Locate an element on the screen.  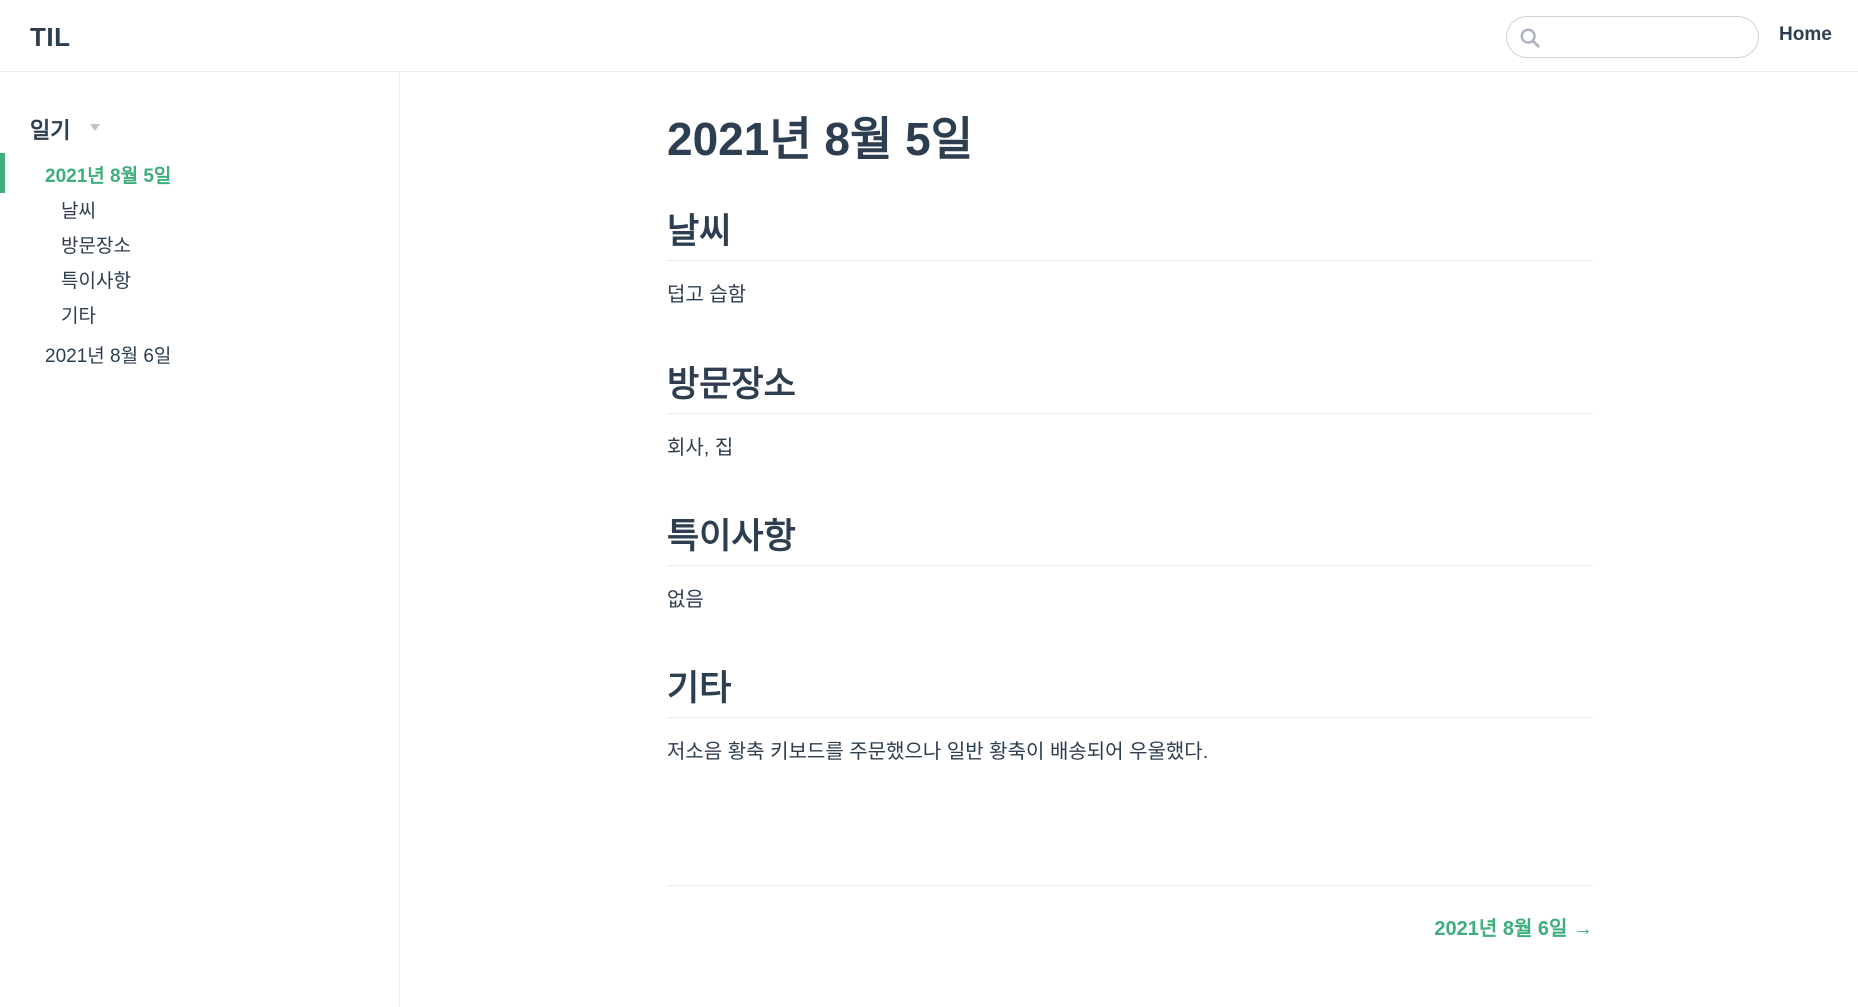
section-text-notes: 없음 is located at coordinates (685, 600).